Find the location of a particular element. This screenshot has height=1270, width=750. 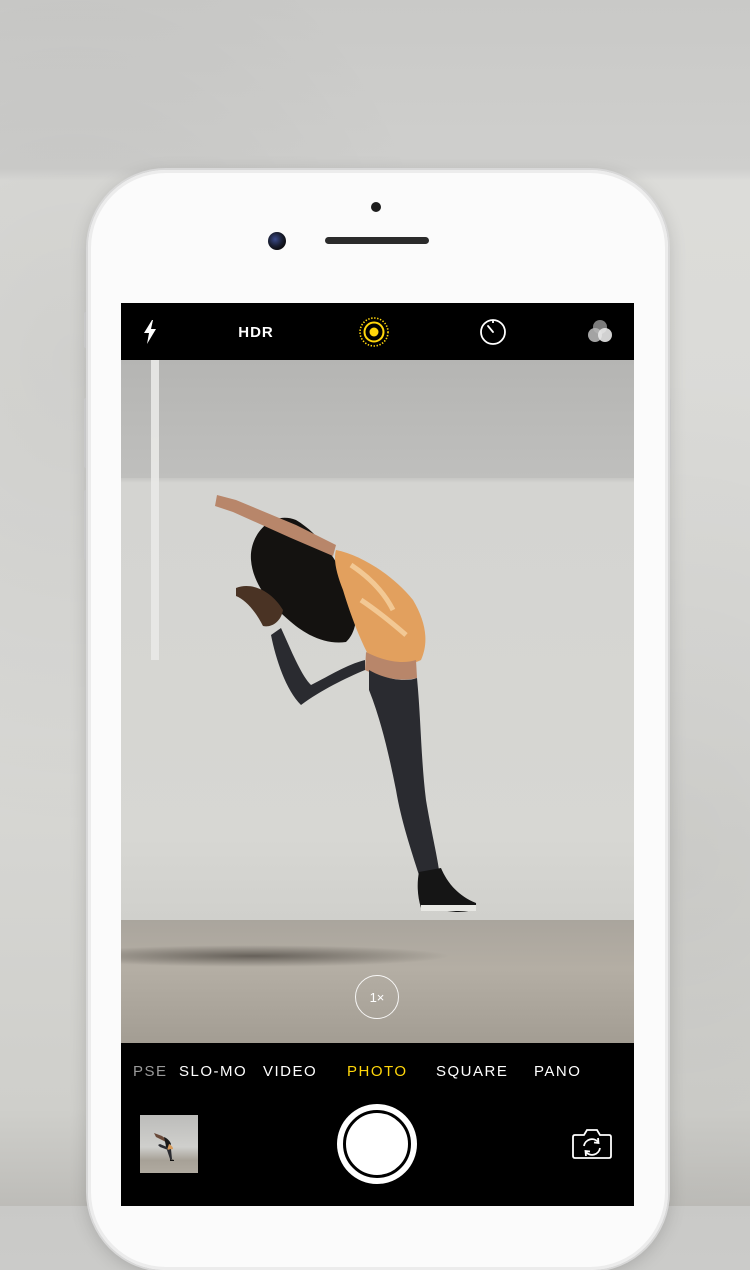

thumbnail-image is located at coordinates (164, 1147).